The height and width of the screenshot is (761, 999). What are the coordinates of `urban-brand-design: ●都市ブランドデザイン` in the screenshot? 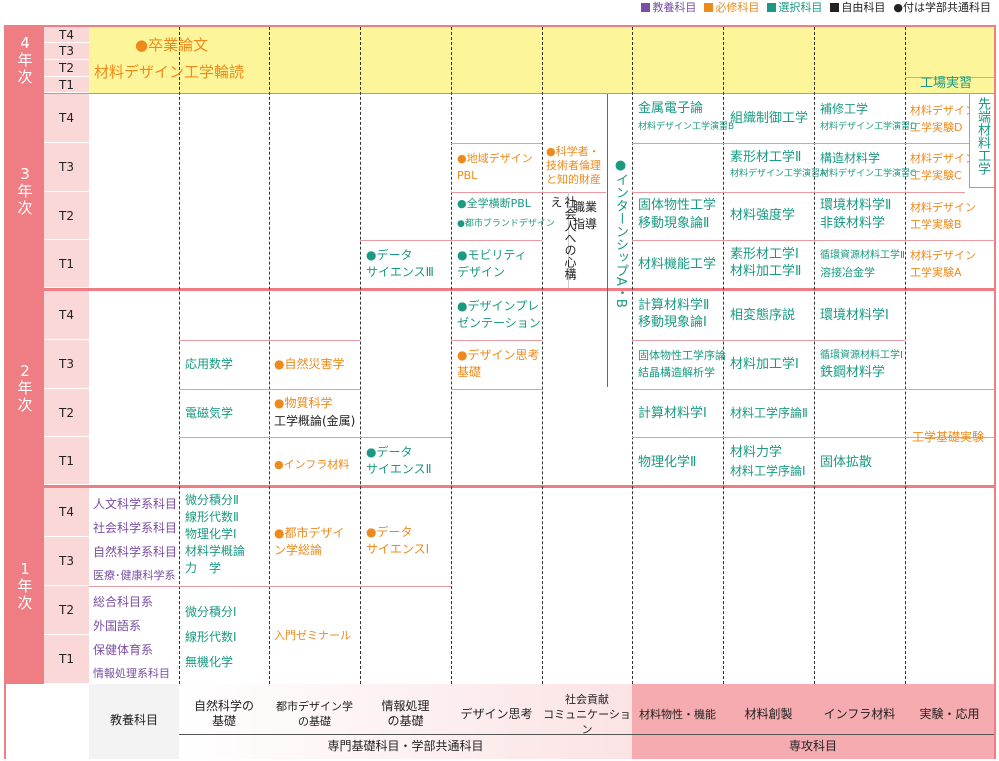 It's located at (506, 224).